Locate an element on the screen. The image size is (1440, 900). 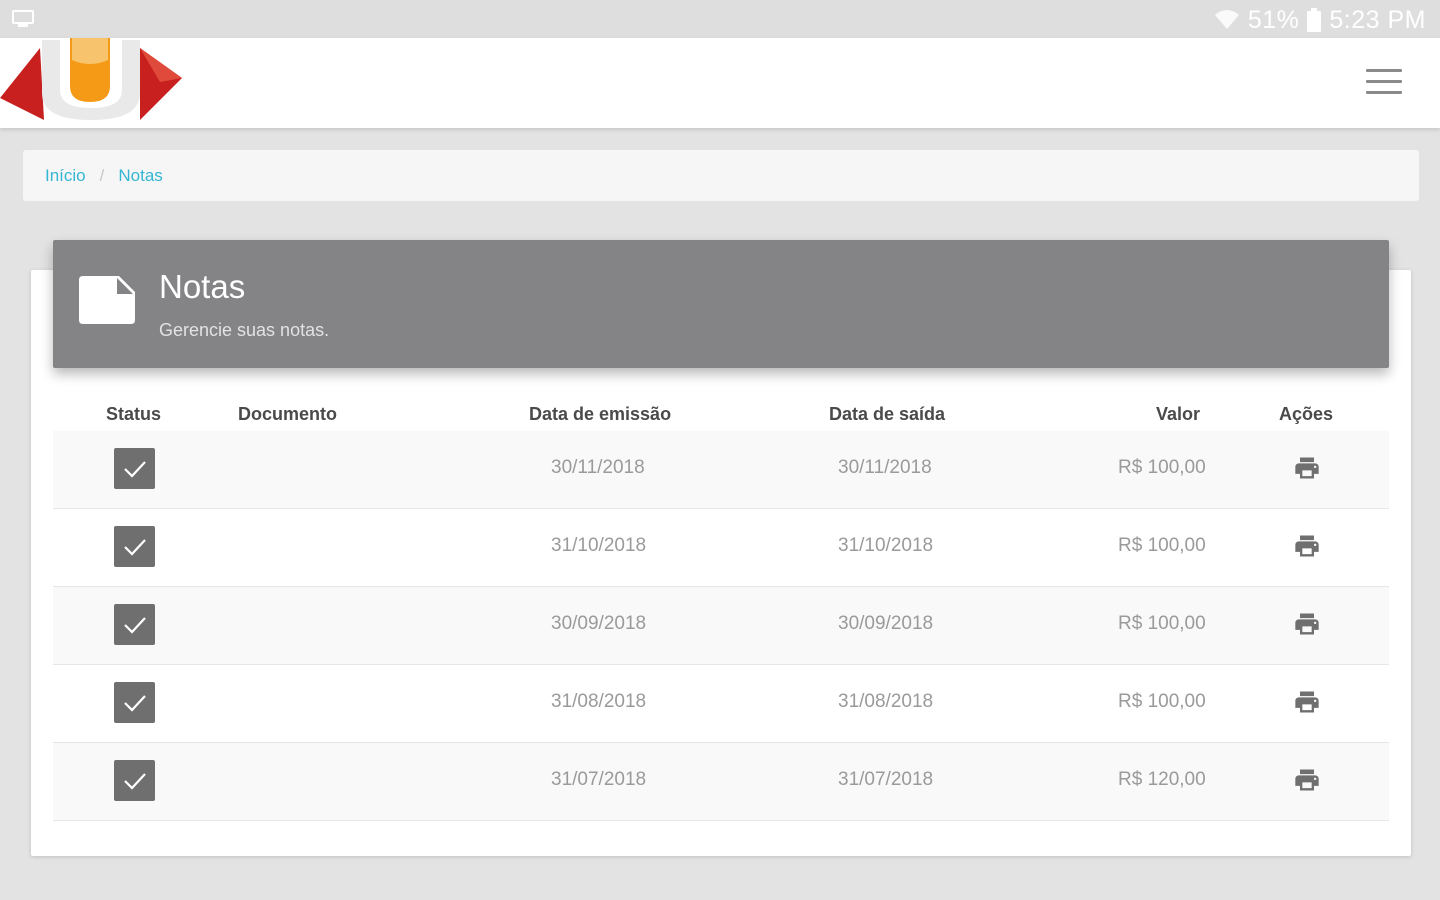
cast-icon is located at coordinates (23, 18).